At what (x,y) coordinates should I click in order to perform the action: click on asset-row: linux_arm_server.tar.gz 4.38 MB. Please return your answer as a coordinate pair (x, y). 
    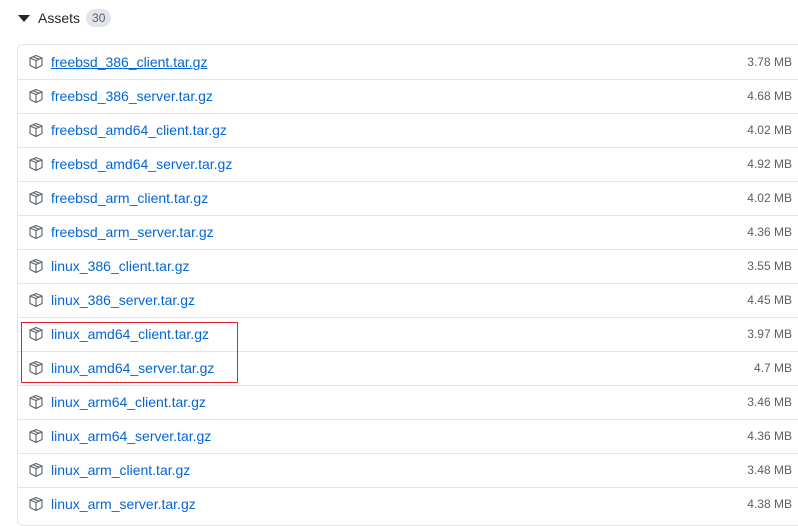
    Looking at the image, I should click on (408, 504).